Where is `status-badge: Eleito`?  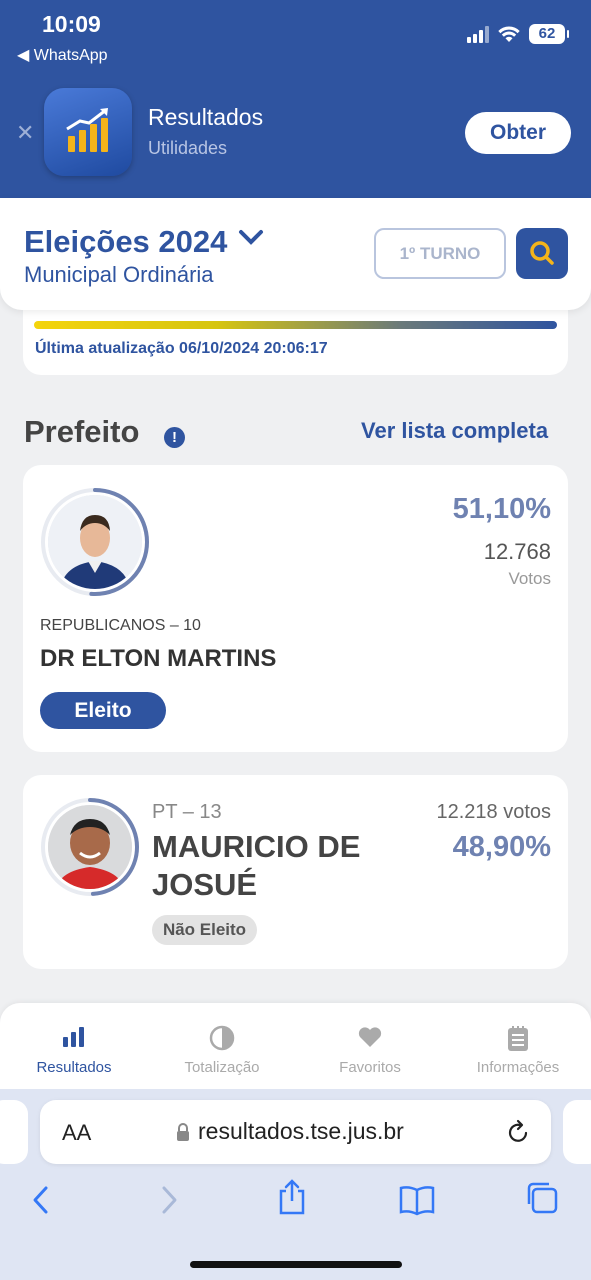
status-badge: Eleito is located at coordinates (103, 710).